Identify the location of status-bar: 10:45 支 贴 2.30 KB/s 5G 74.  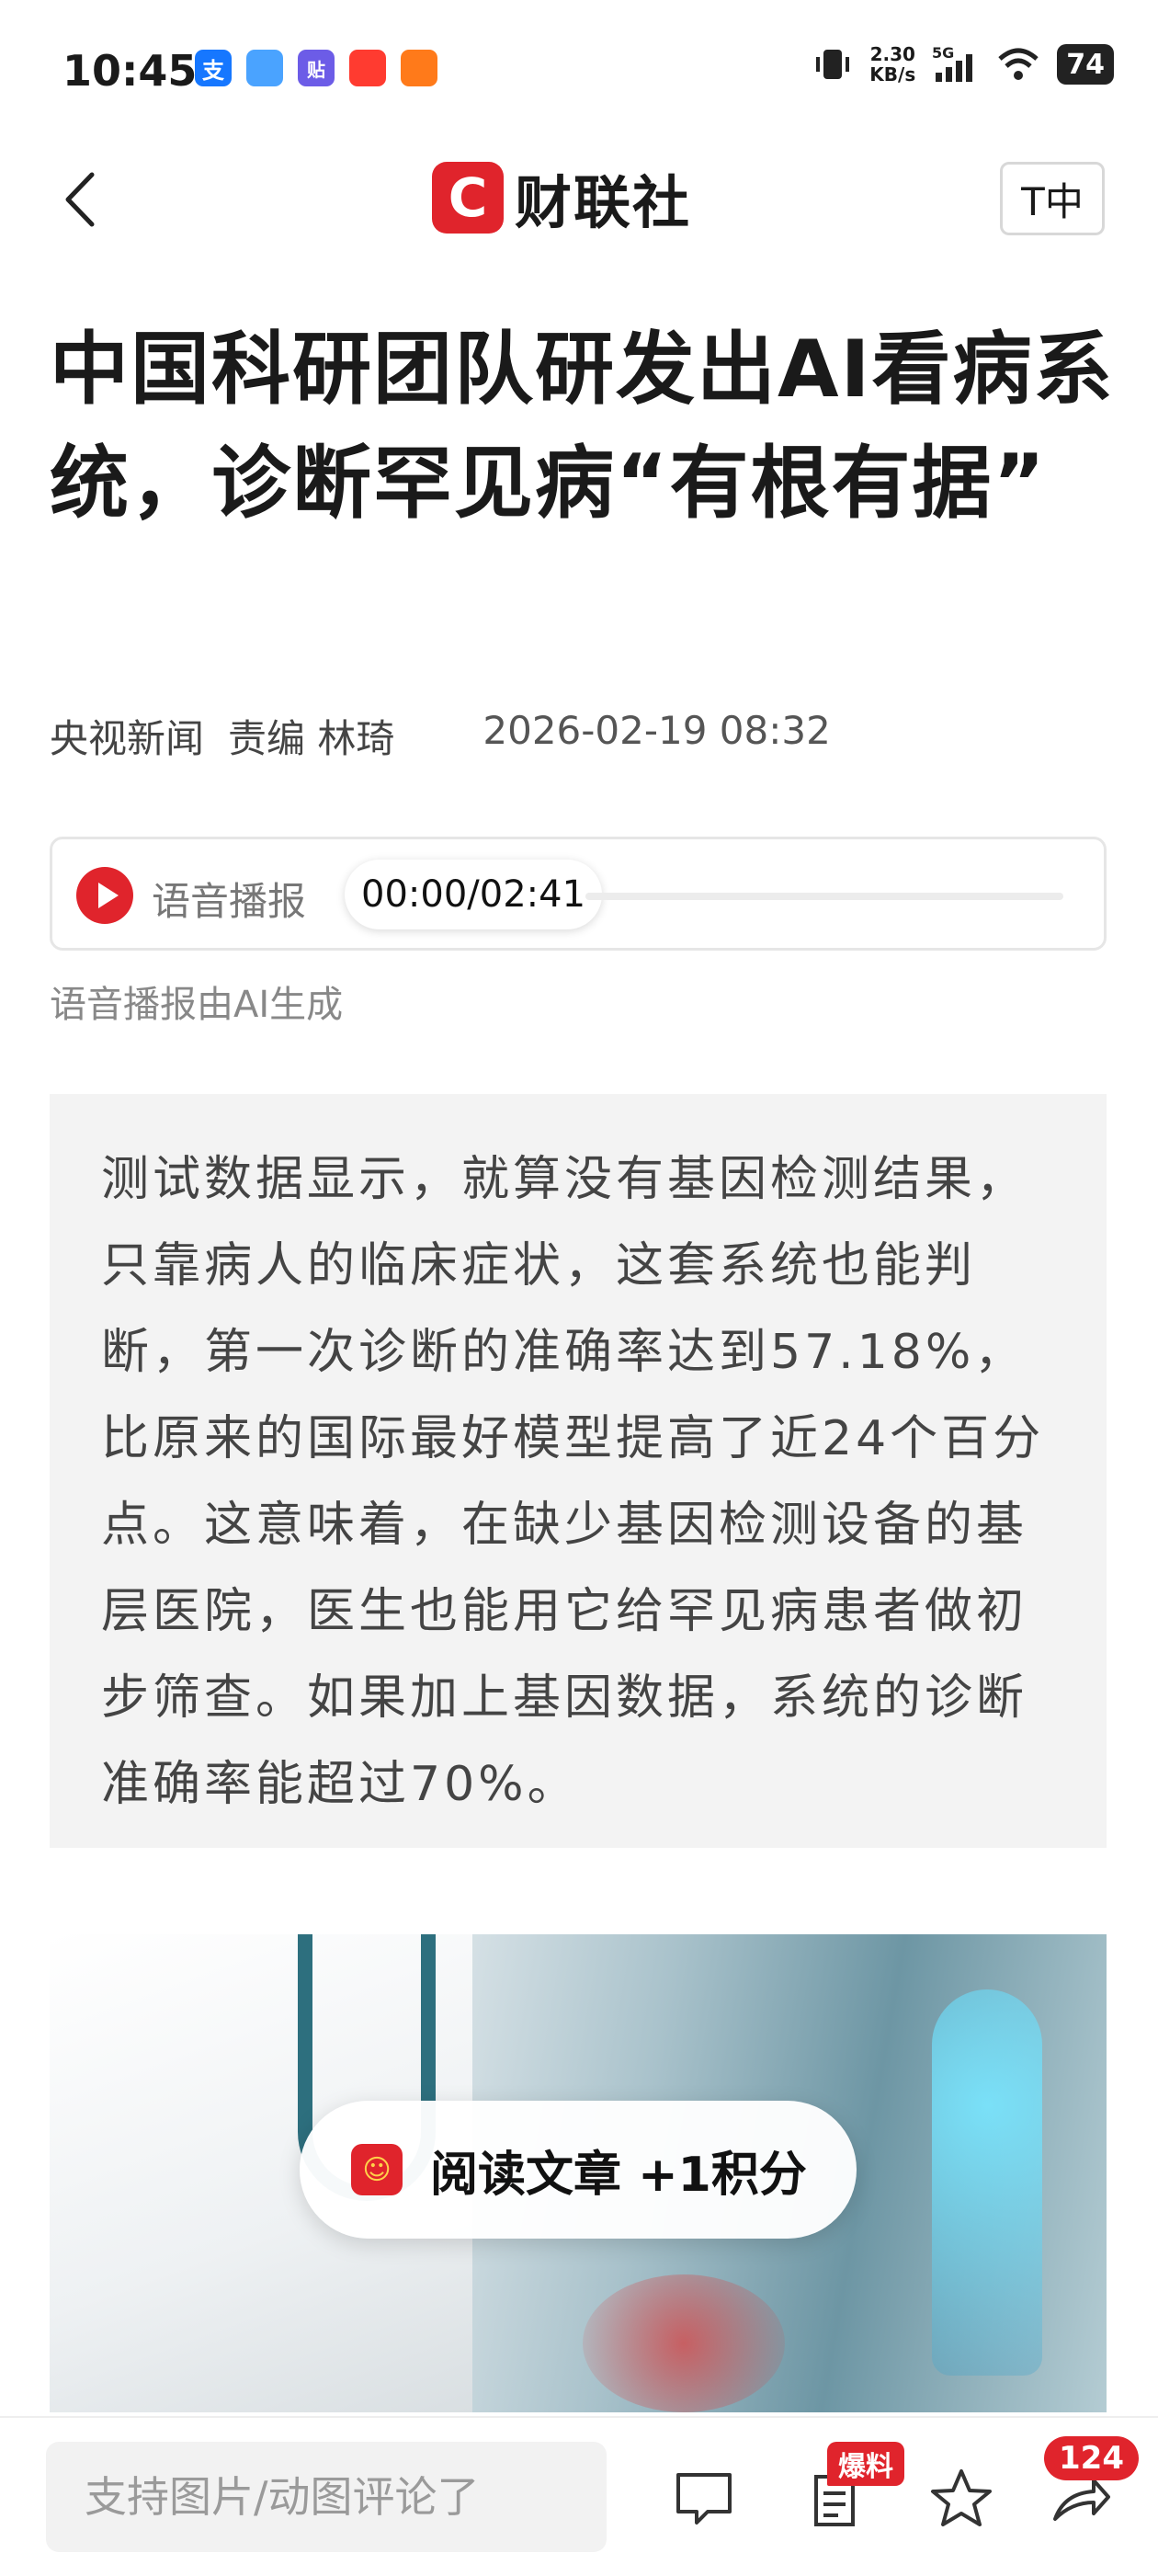
(579, 69).